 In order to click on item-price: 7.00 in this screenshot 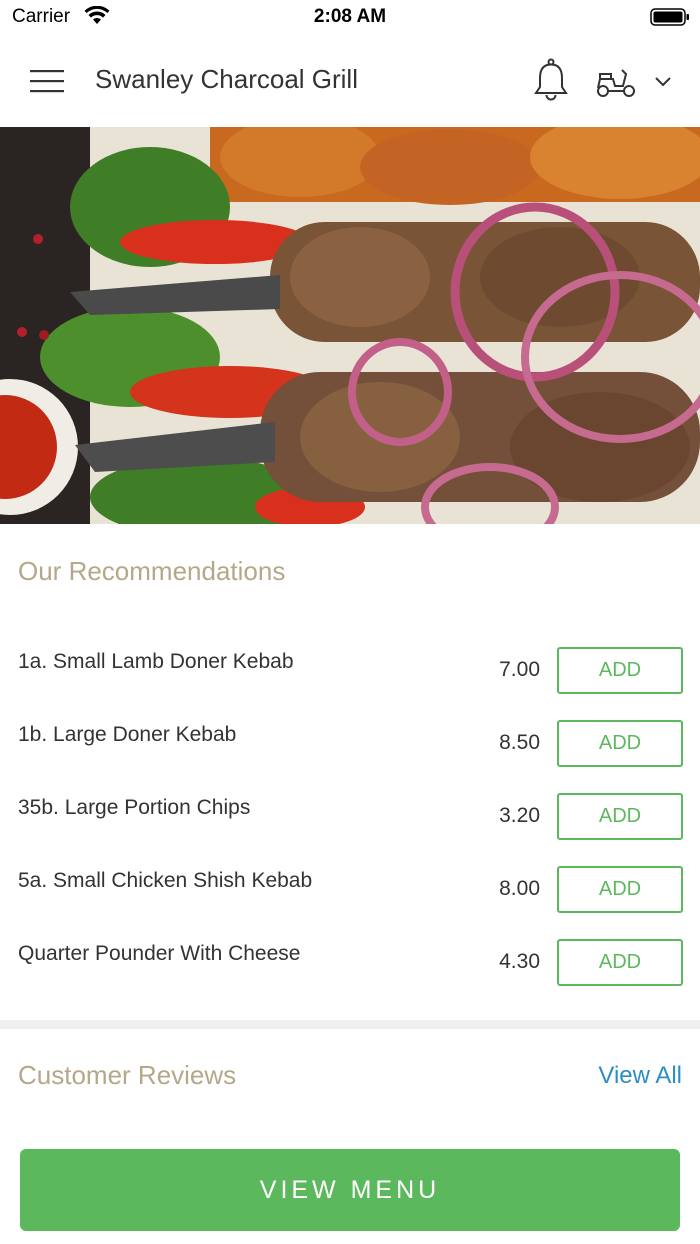, I will do `click(519, 669)`.